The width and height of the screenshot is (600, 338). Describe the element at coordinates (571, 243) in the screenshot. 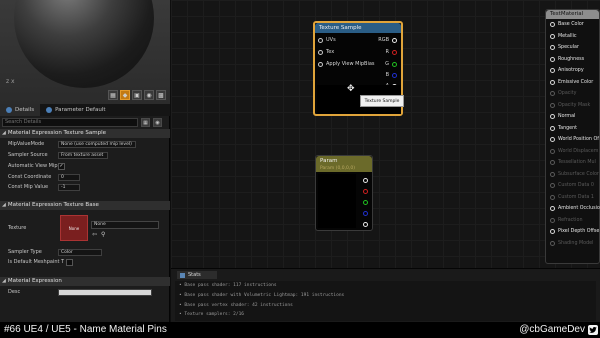

I see `material-input-pin: Shading Model` at that location.